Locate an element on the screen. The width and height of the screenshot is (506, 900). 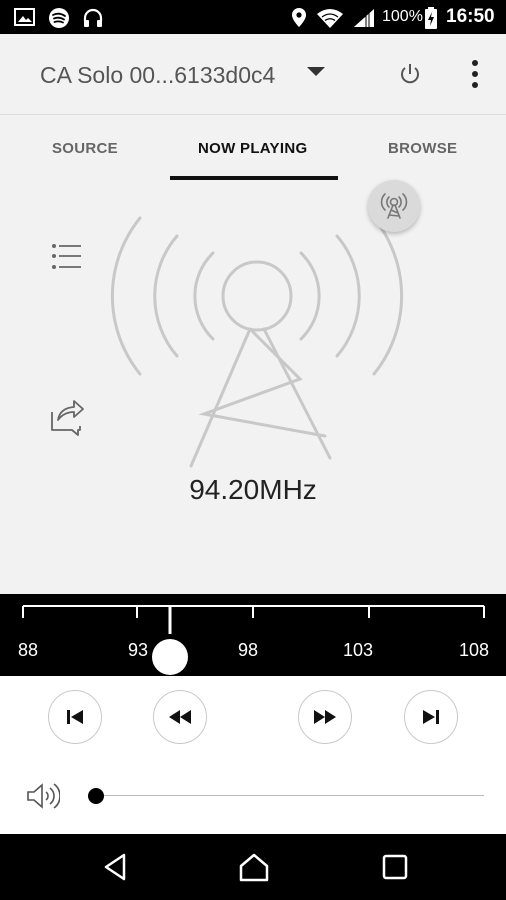
tuner-label-103: 103 is located at coordinates (358, 650).